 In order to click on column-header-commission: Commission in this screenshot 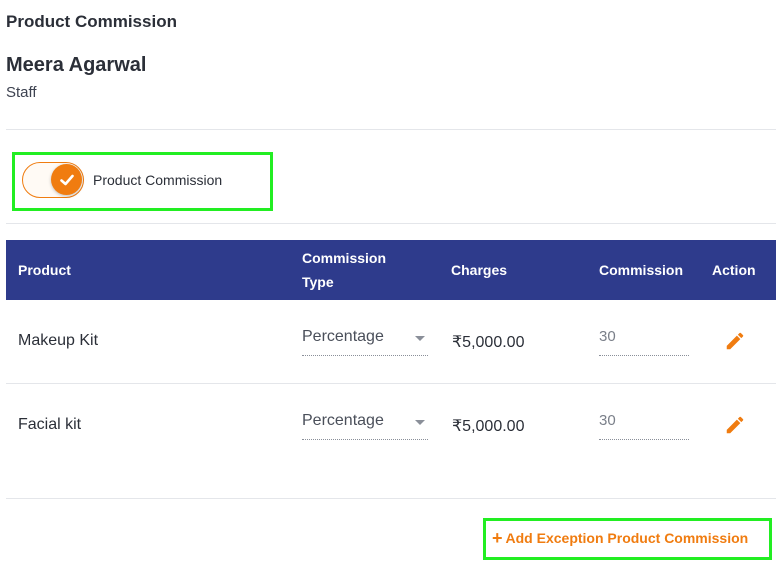, I will do `click(641, 270)`.